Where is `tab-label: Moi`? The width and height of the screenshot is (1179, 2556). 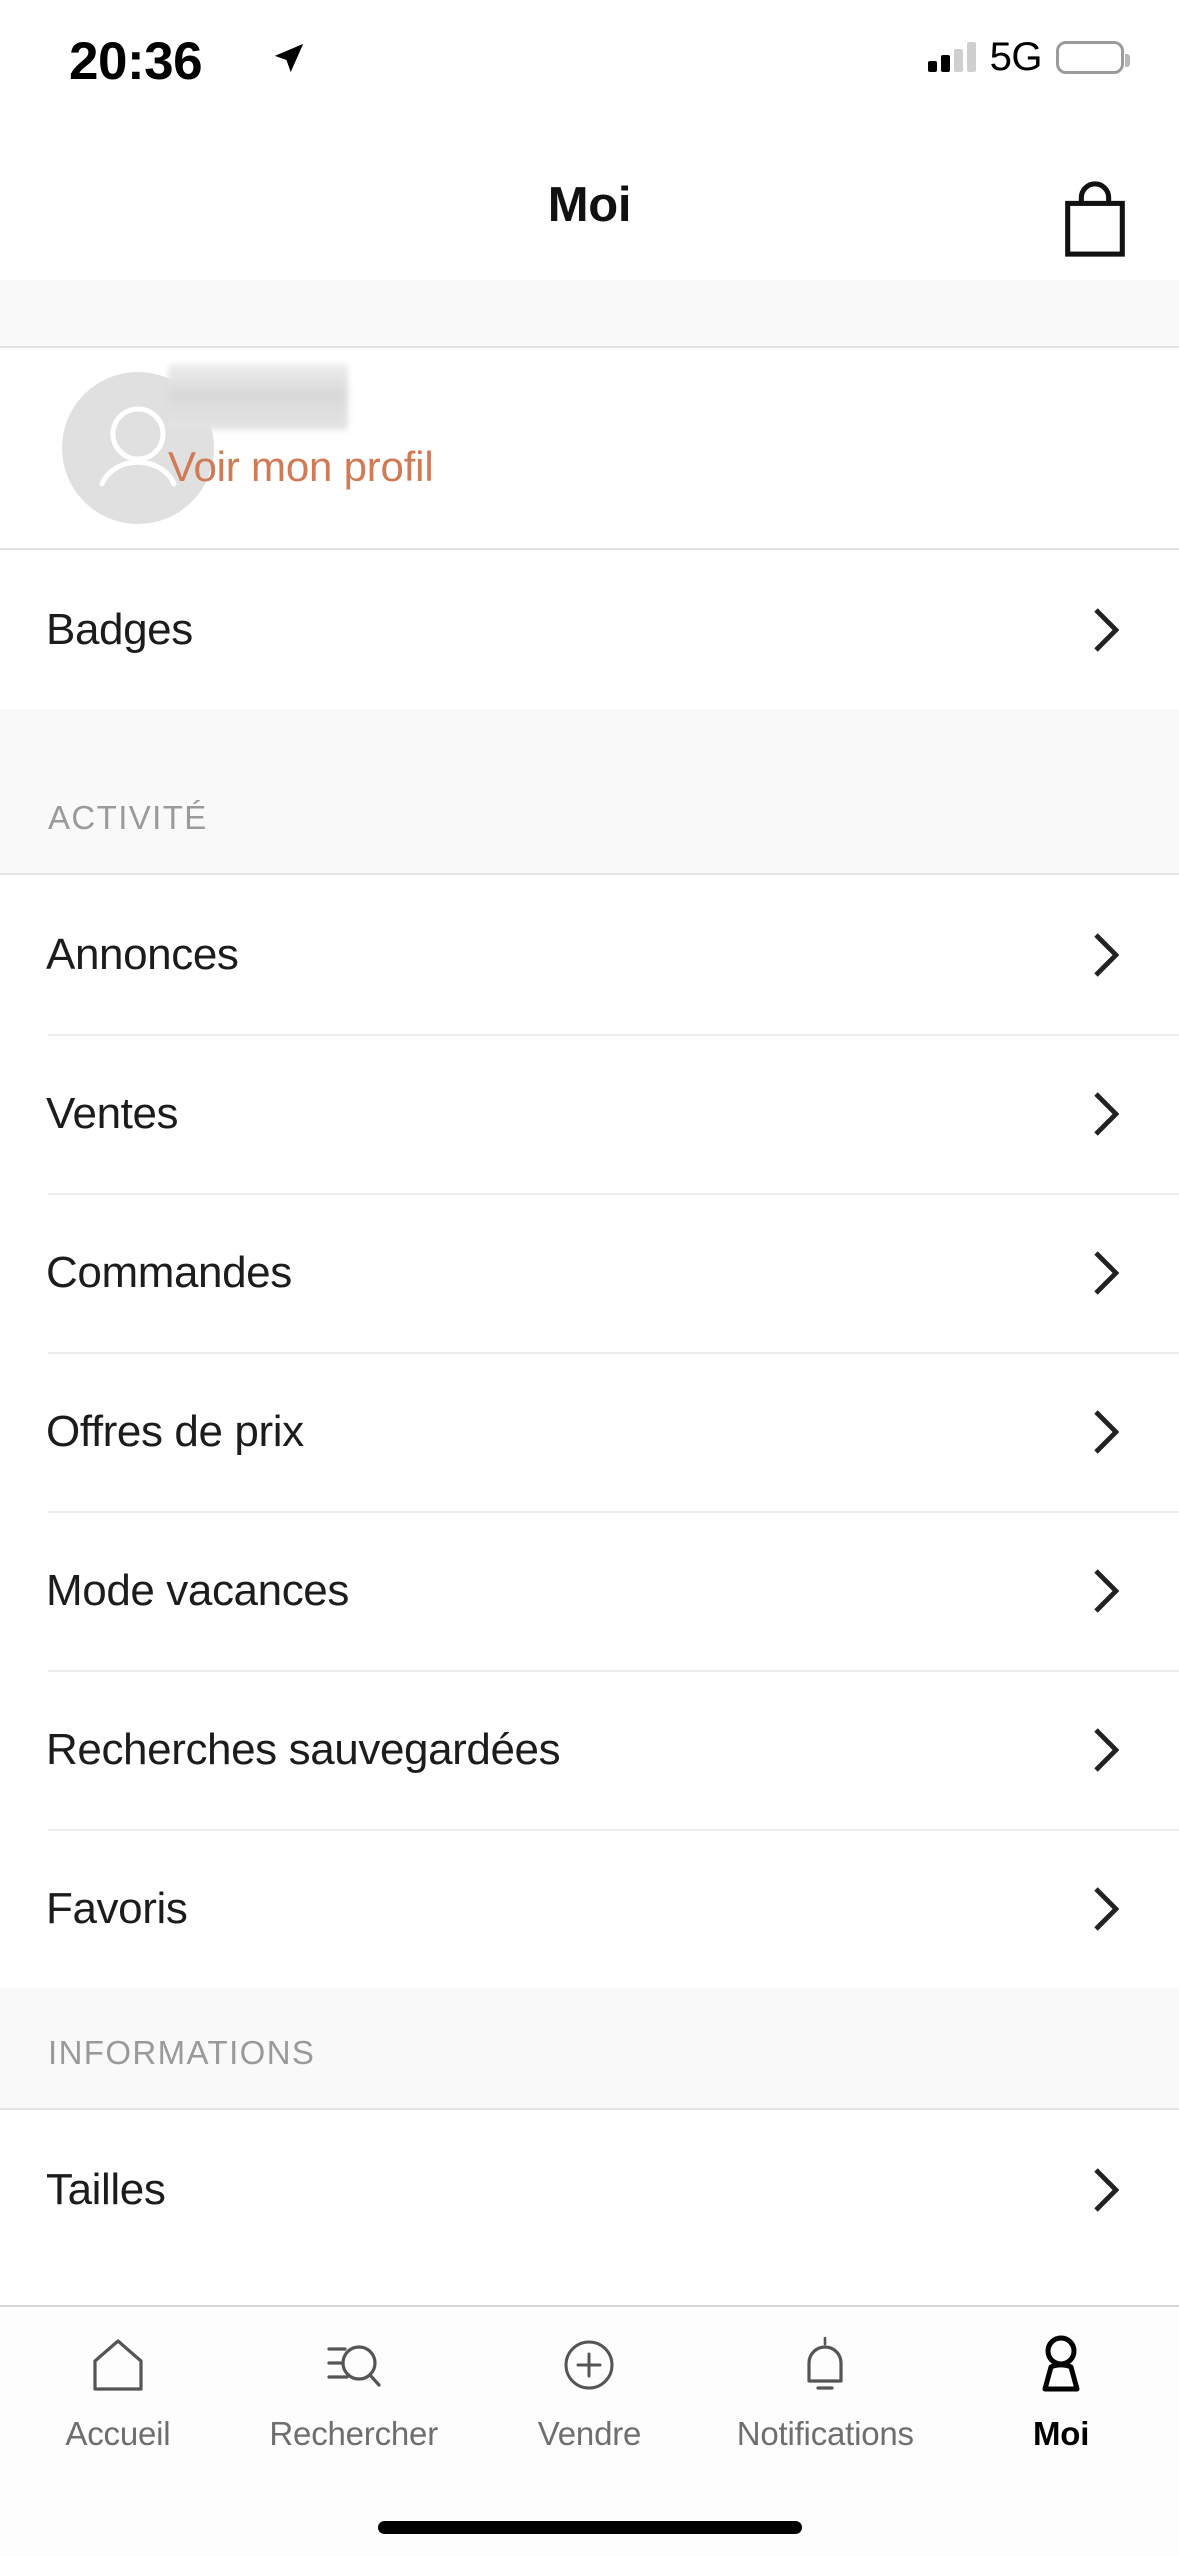
tab-label: Moi is located at coordinates (1061, 2433).